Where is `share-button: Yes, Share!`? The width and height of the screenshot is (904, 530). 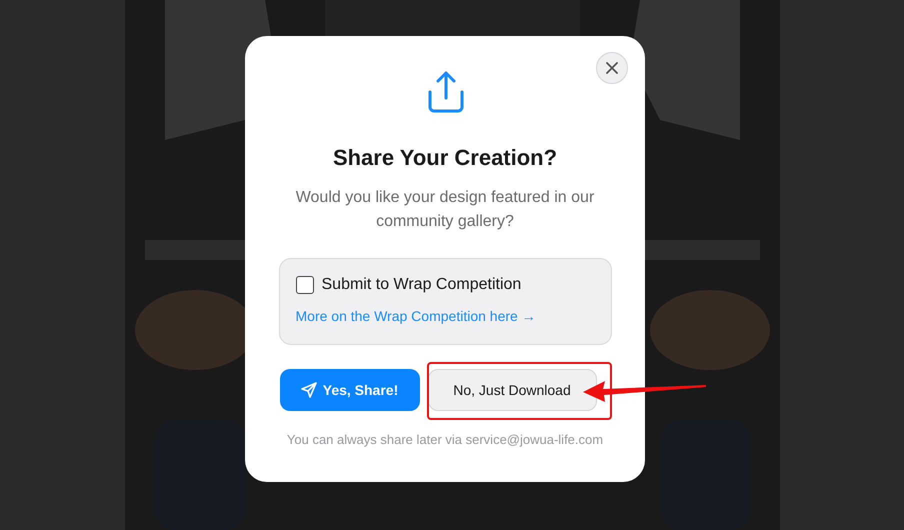
share-button: Yes, Share! is located at coordinates (350, 390).